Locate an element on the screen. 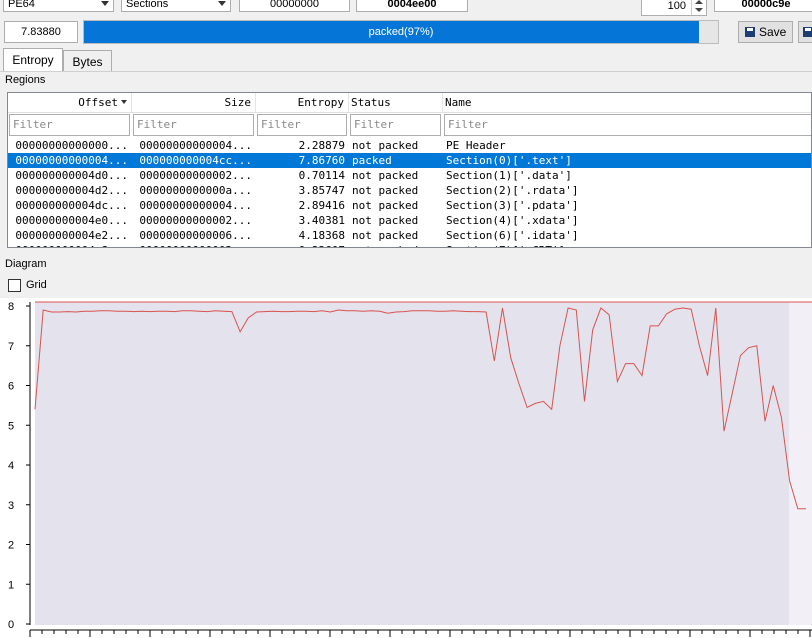 The width and height of the screenshot is (812, 638). tab-entropy: Entropy is located at coordinates (33, 60).